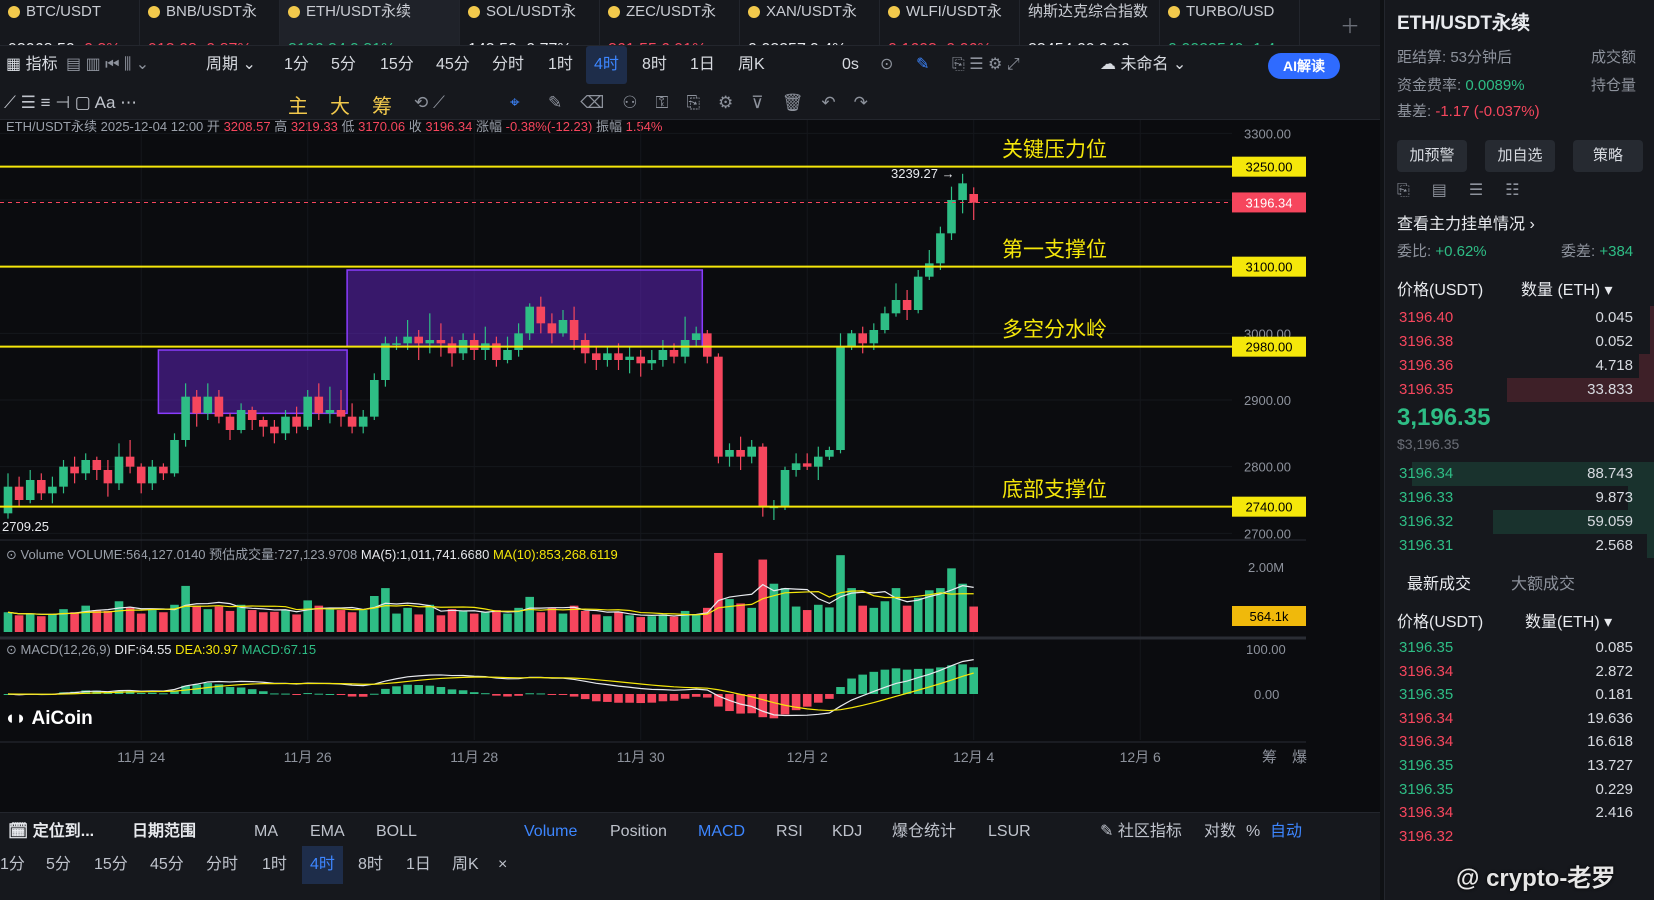  What do you see at coordinates (12, 865) in the screenshot?
I see `bottom-interval-0: 1分` at bounding box center [12, 865].